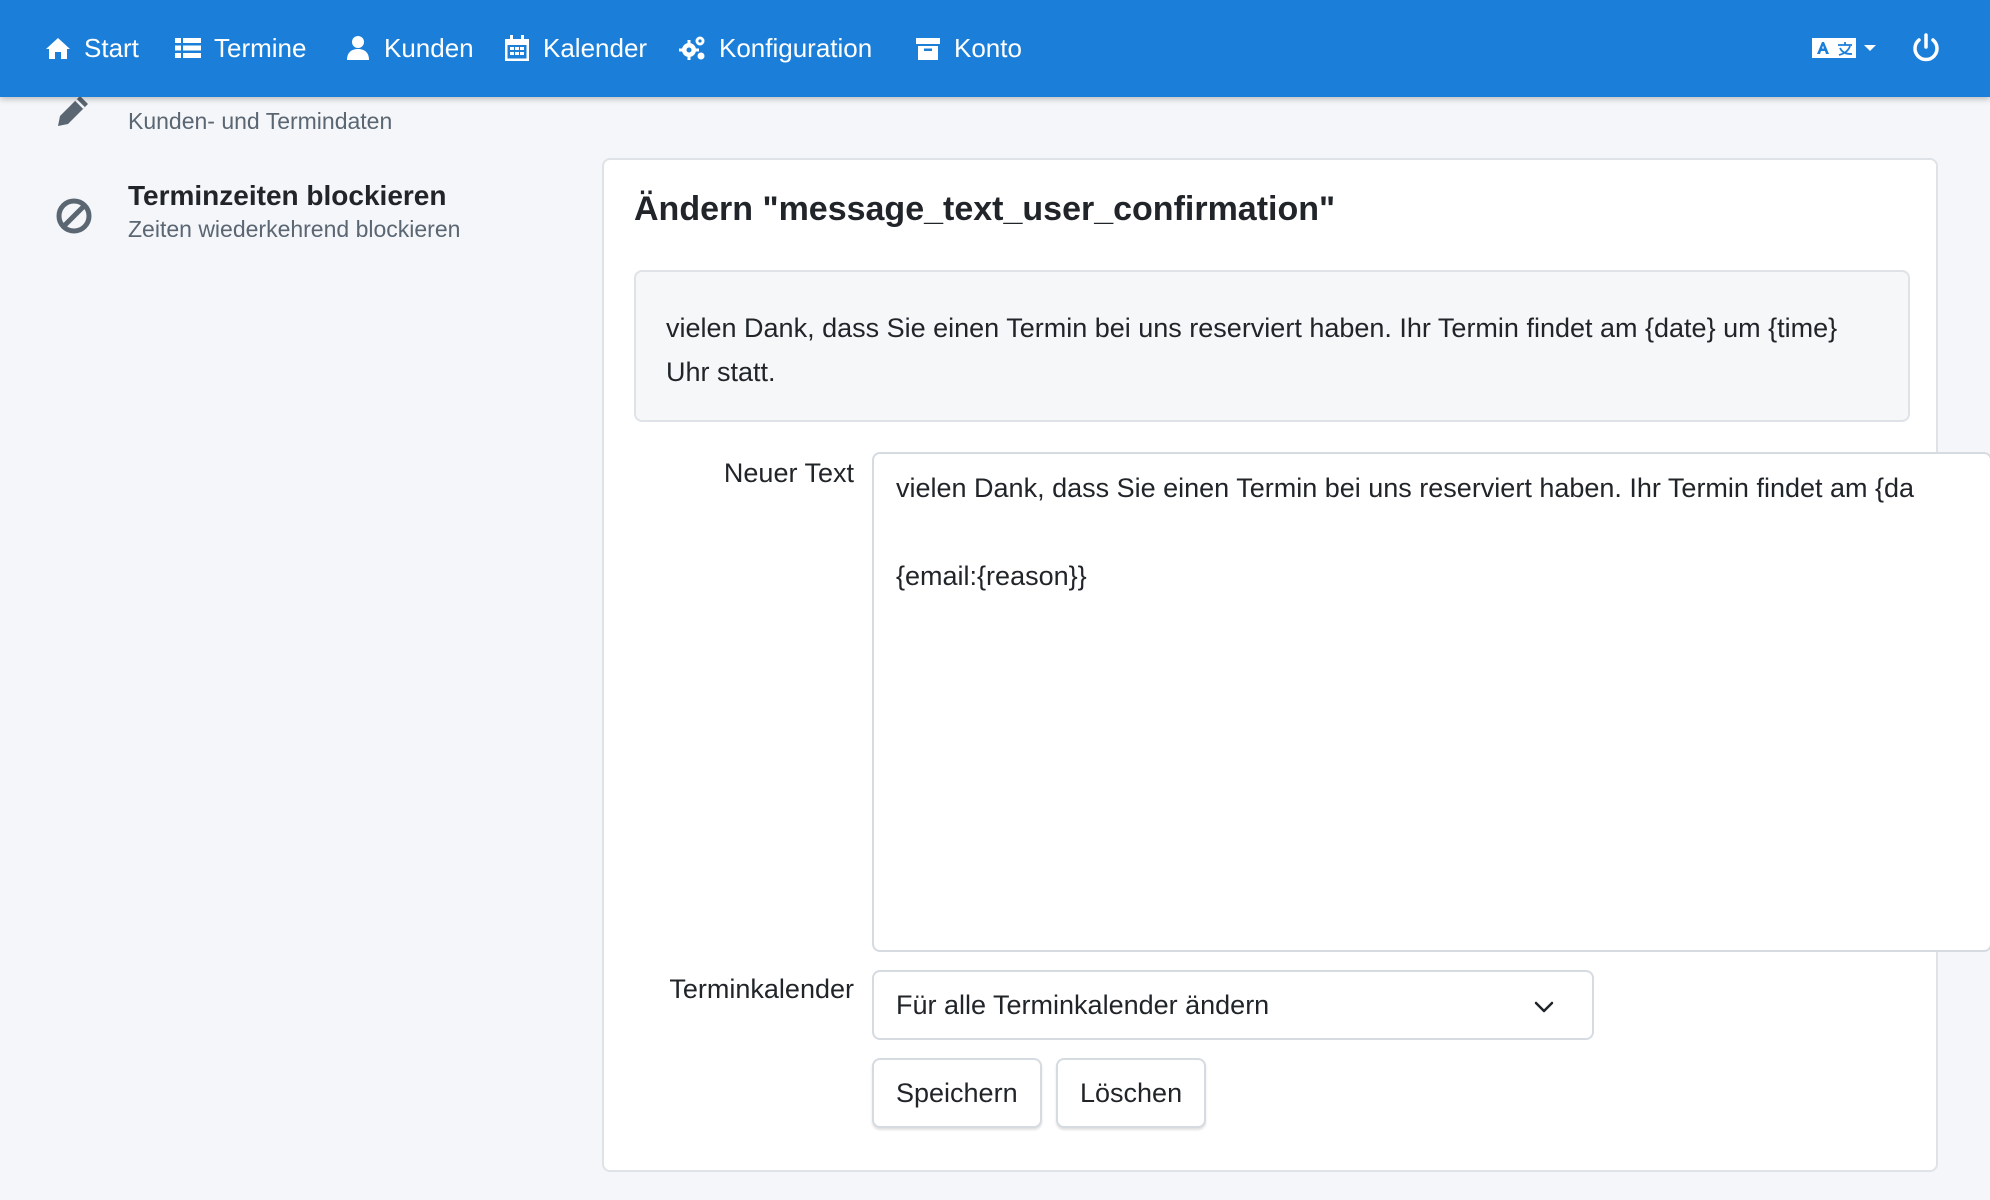 The width and height of the screenshot is (1990, 1200). I want to click on save-button: Speichern, so click(957, 1093).